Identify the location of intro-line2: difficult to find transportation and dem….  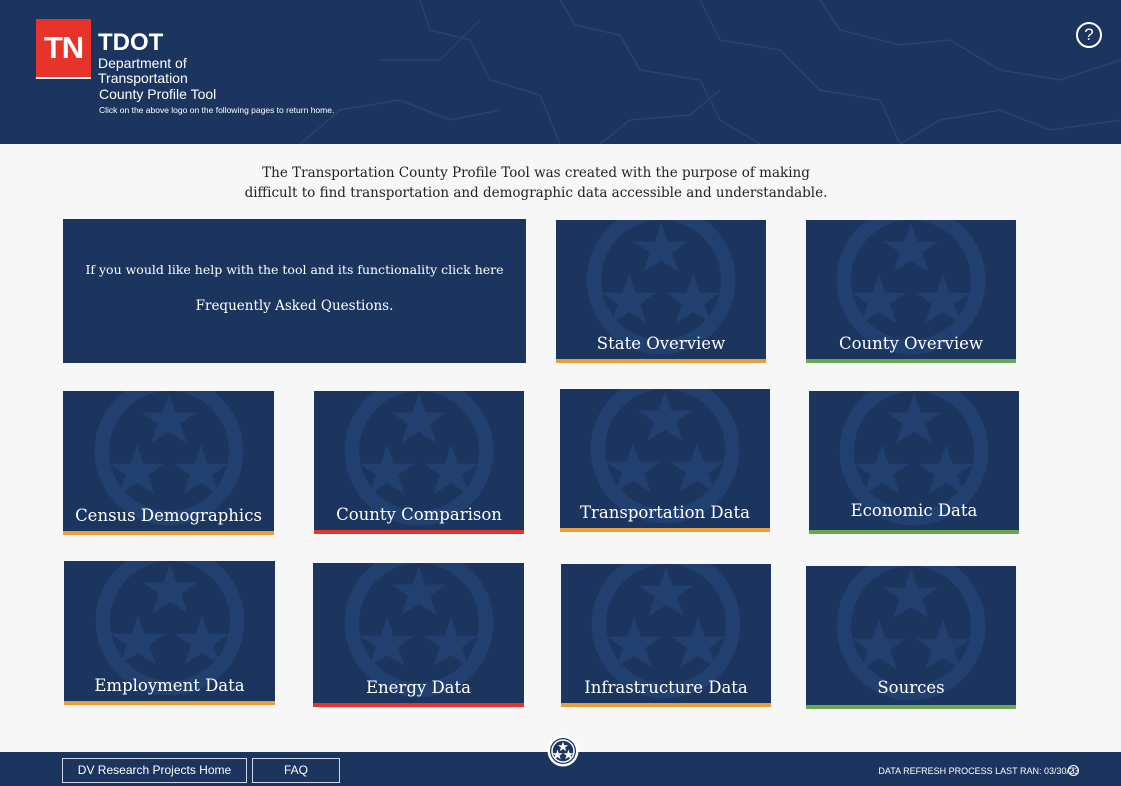
(536, 193).